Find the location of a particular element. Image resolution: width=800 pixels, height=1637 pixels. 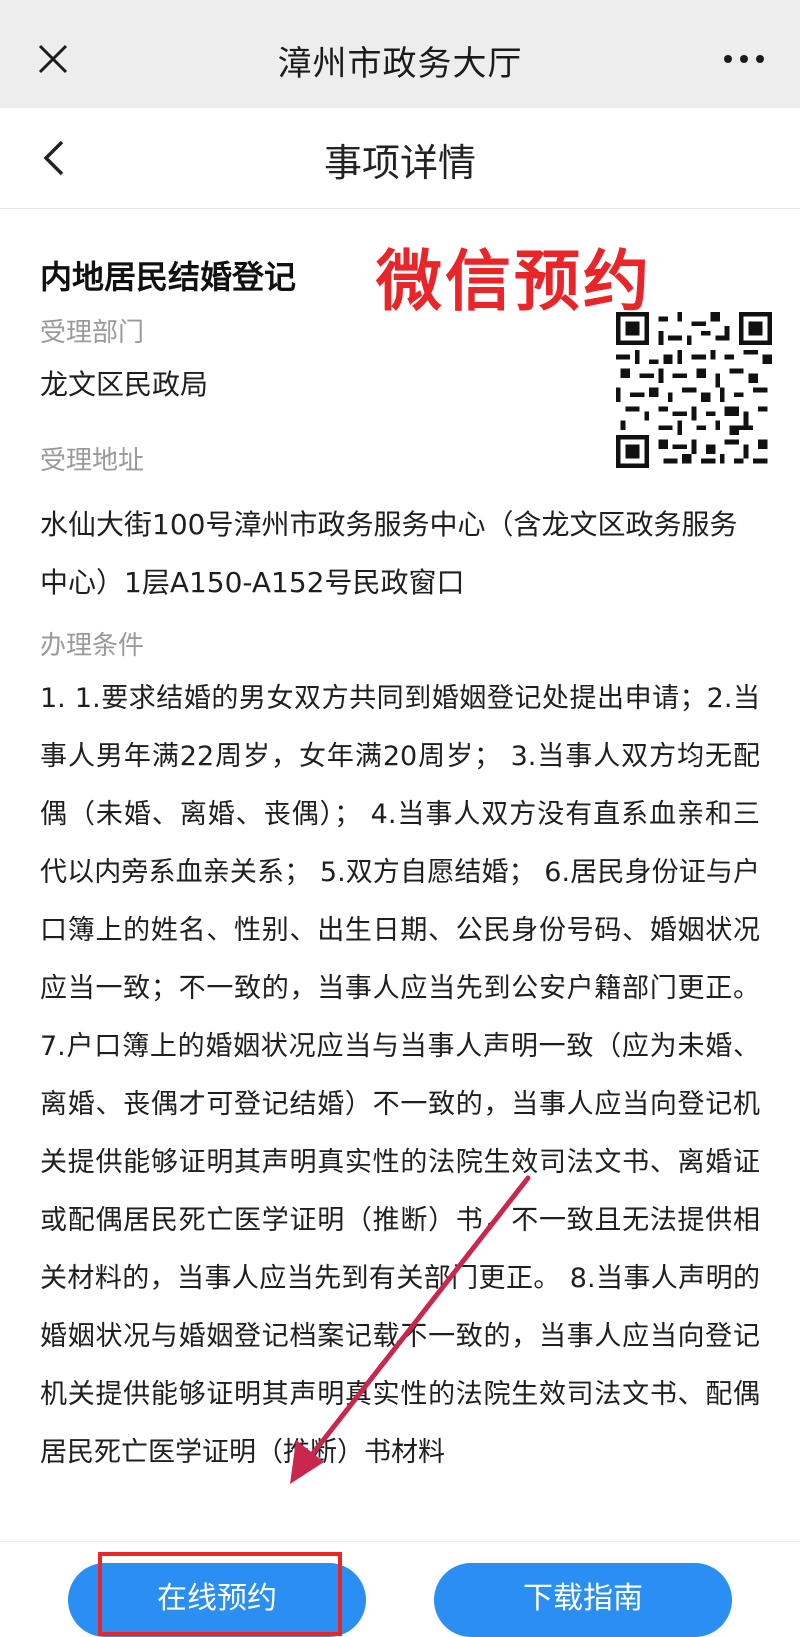

wechat-reservation-label: 微信预约 is located at coordinates (514, 281).